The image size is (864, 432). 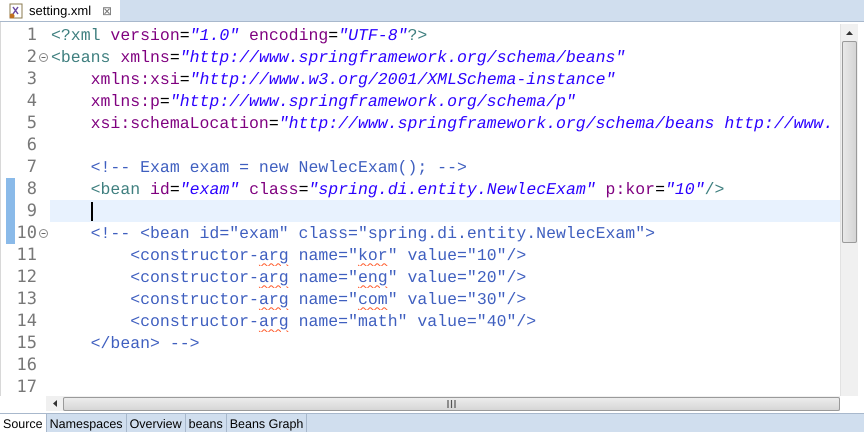 I want to click on line-number: 5, so click(x=31, y=123).